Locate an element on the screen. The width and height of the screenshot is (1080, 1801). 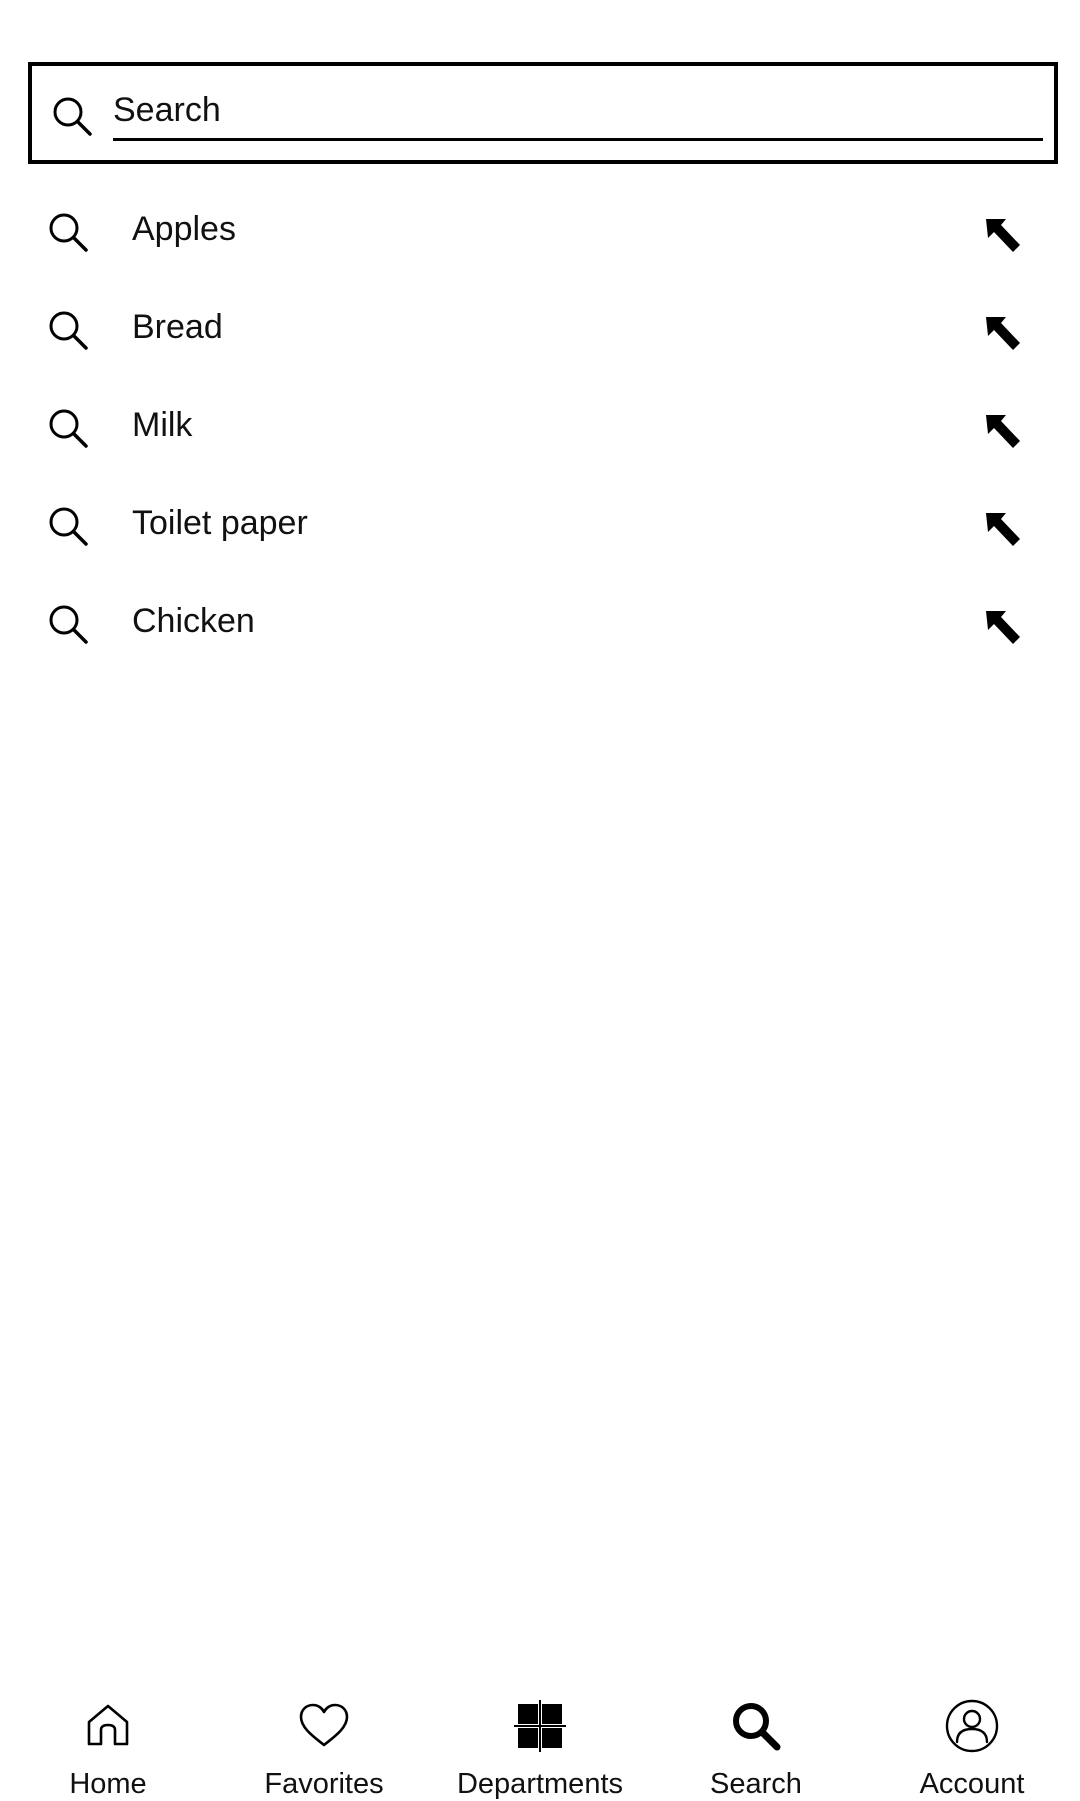
nav-item-home: Home is located at coordinates (108, 1745).